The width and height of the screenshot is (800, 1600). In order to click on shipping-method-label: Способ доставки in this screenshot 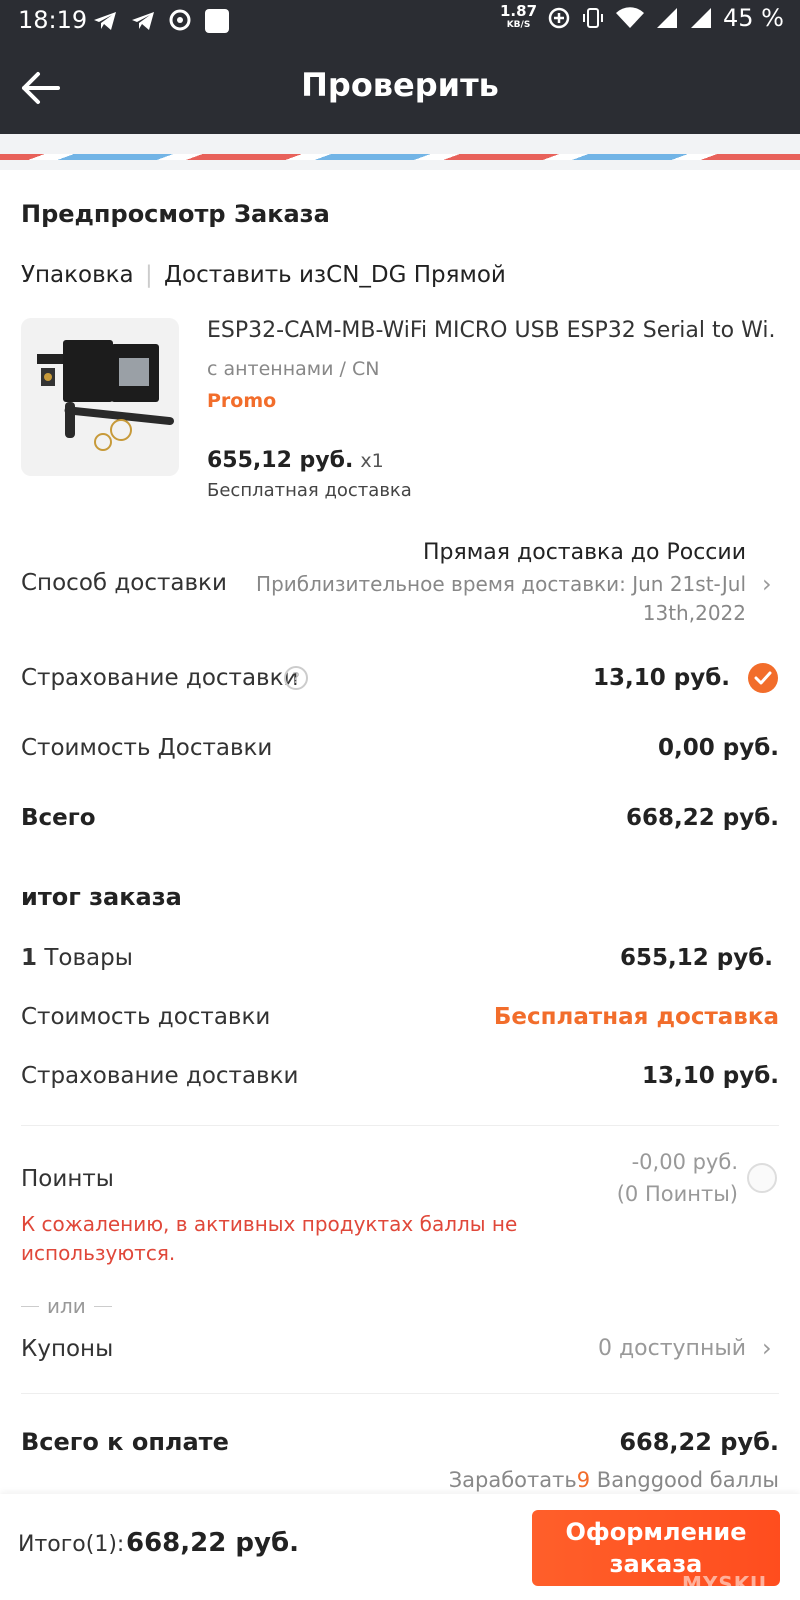, I will do `click(124, 583)`.